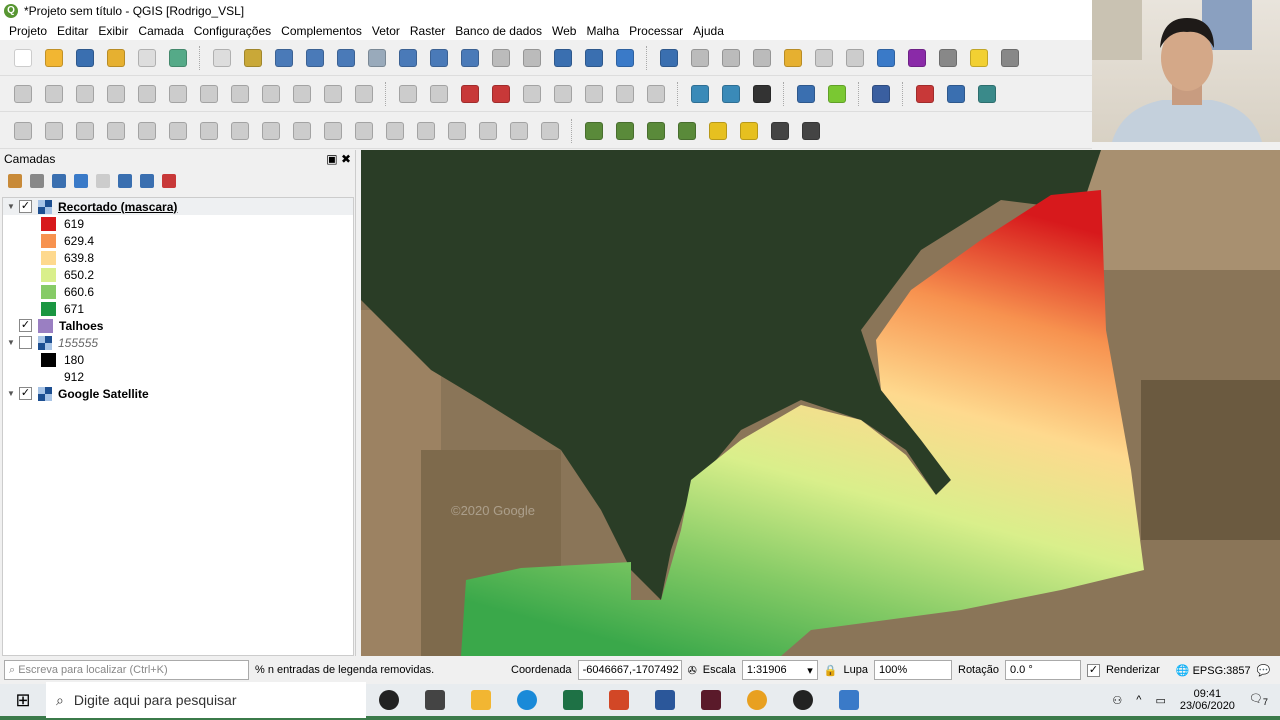 Image resolution: width=1280 pixels, height=720 pixels. Describe the element at coordinates (762, 58) in the screenshot. I see `select-by-value-button` at that location.